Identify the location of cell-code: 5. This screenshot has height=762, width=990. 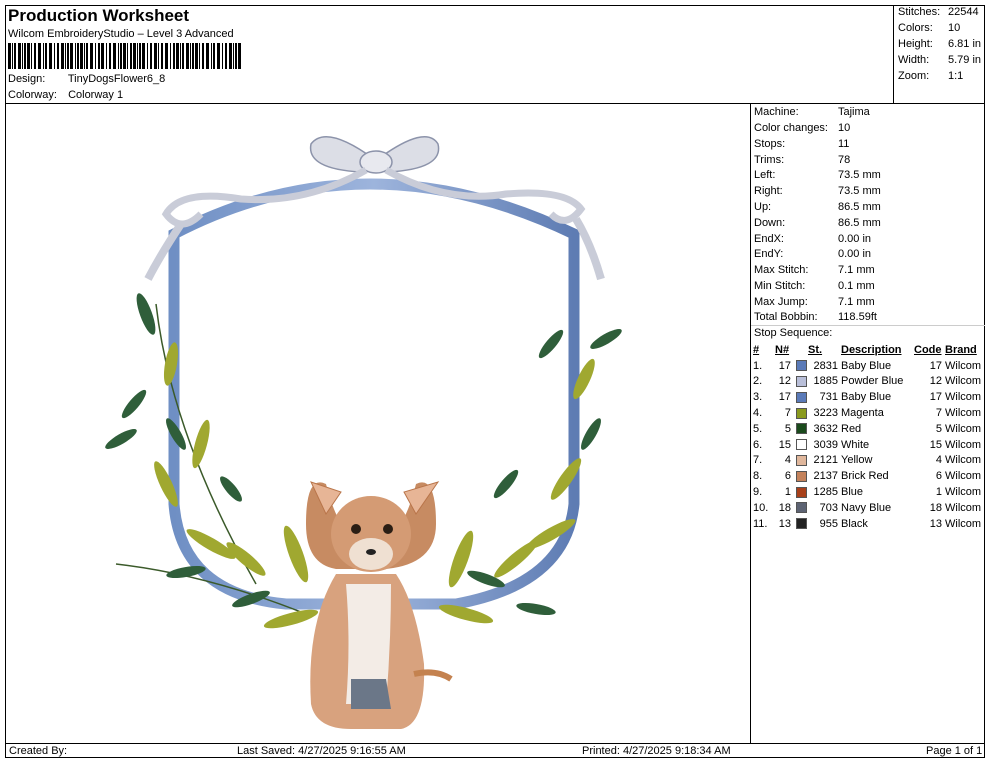
(938, 428).